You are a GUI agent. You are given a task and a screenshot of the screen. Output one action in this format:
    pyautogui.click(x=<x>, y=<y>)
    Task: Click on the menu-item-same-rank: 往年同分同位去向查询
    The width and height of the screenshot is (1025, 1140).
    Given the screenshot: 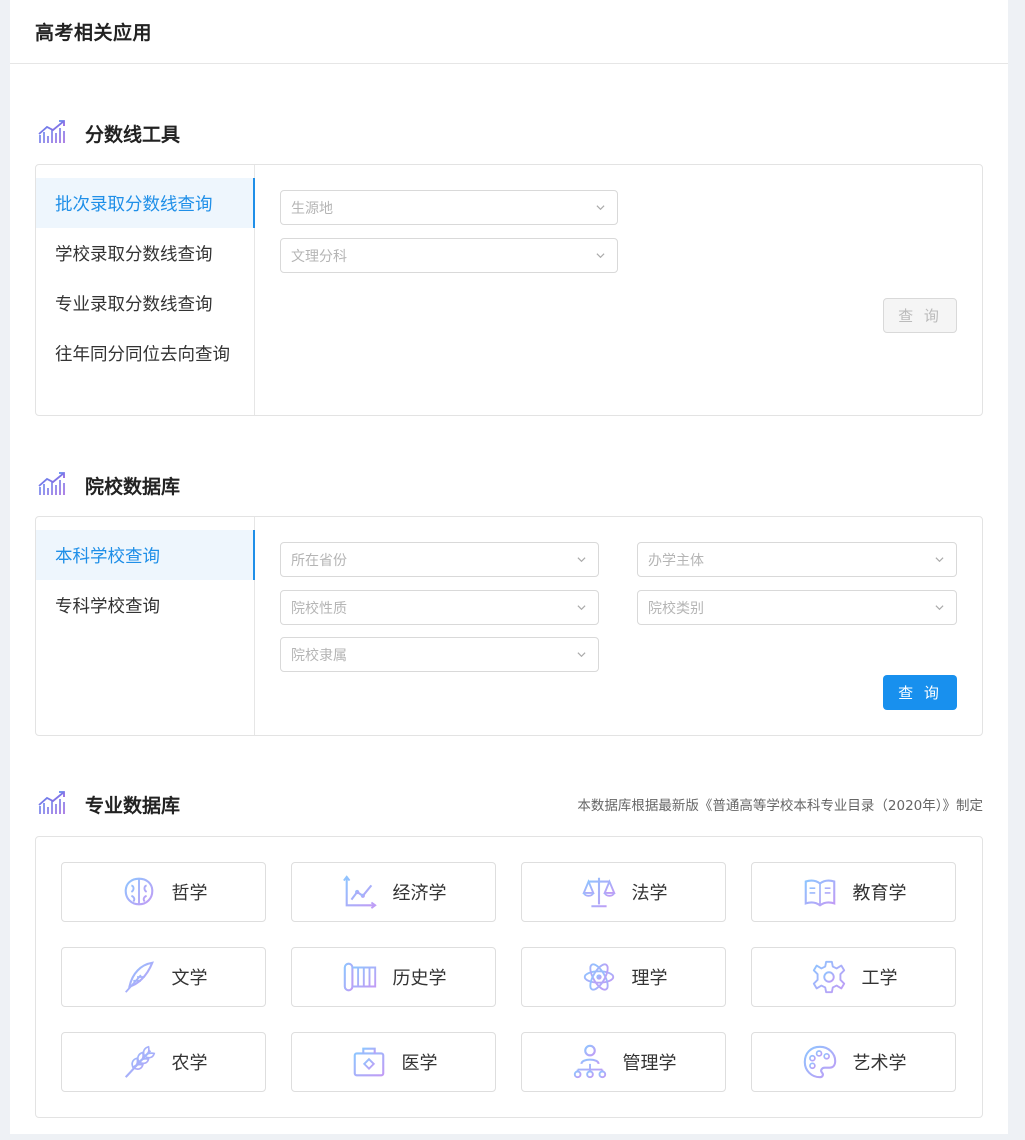 What is the action you would take?
    pyautogui.click(x=145, y=353)
    